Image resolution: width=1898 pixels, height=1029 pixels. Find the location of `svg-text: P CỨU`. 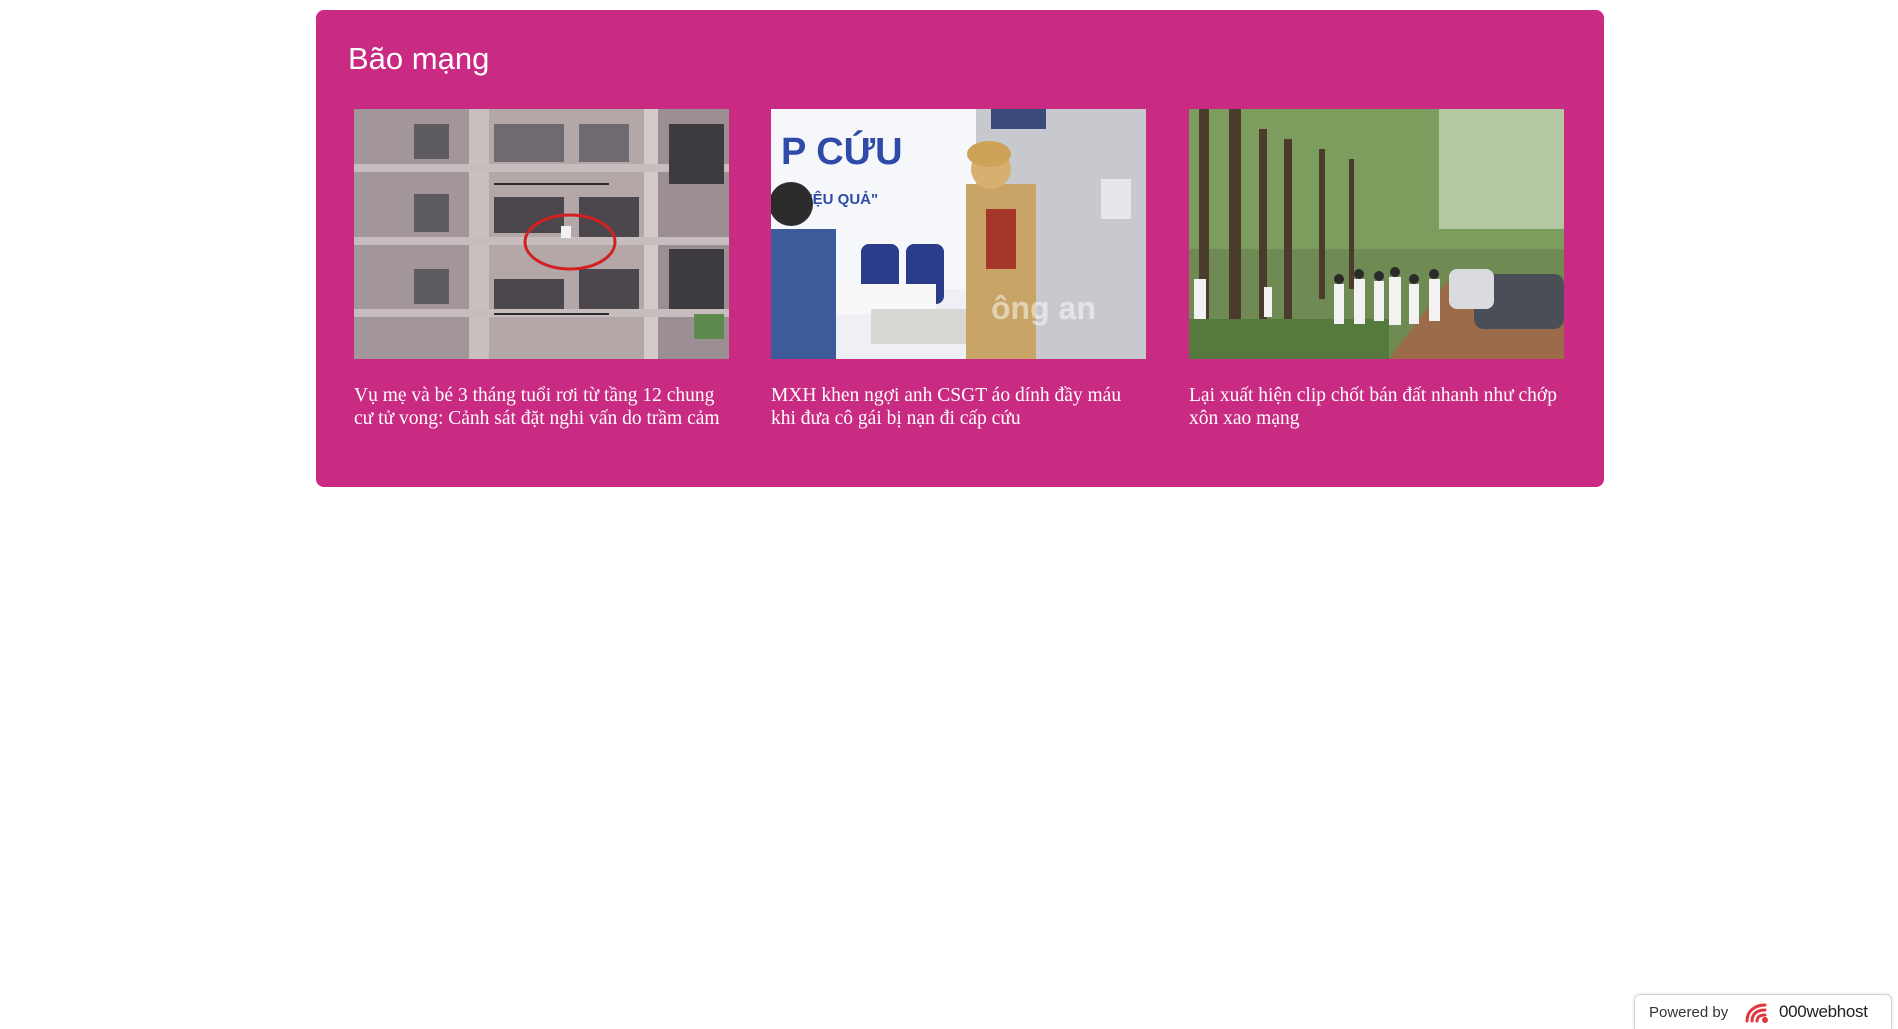

svg-text: P CỨU is located at coordinates (842, 151).